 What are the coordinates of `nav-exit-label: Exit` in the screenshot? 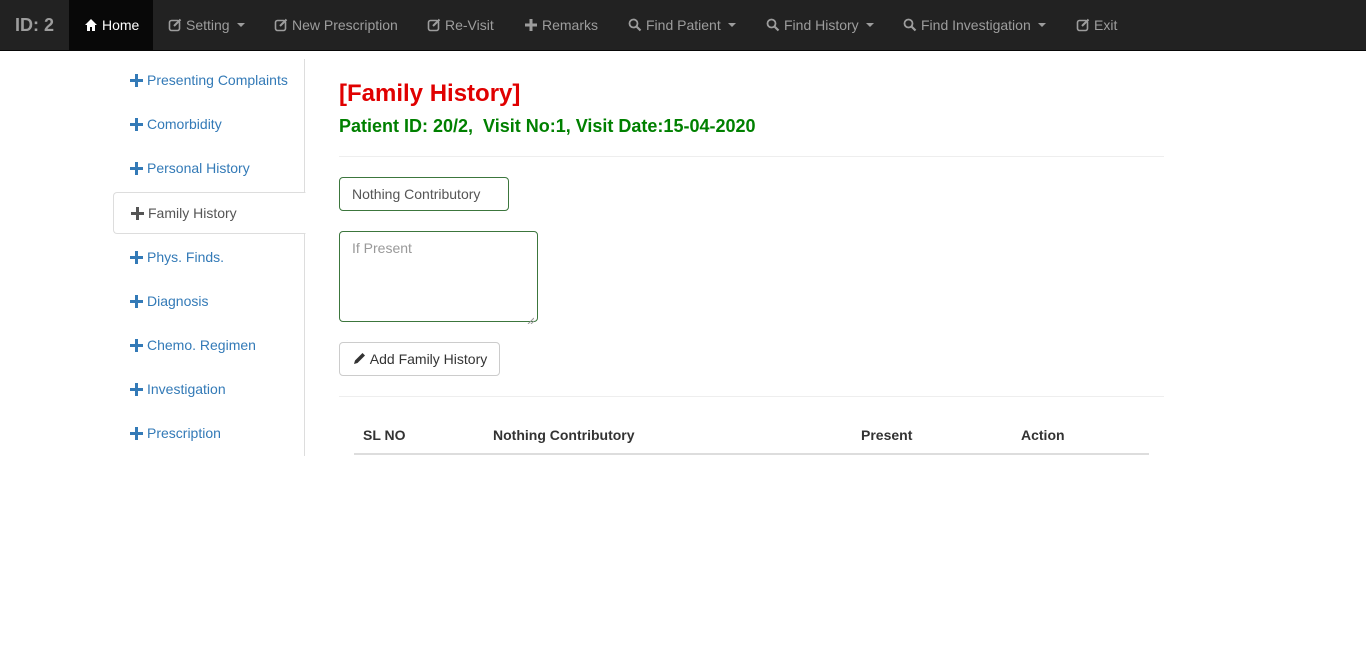 It's located at (1106, 25).